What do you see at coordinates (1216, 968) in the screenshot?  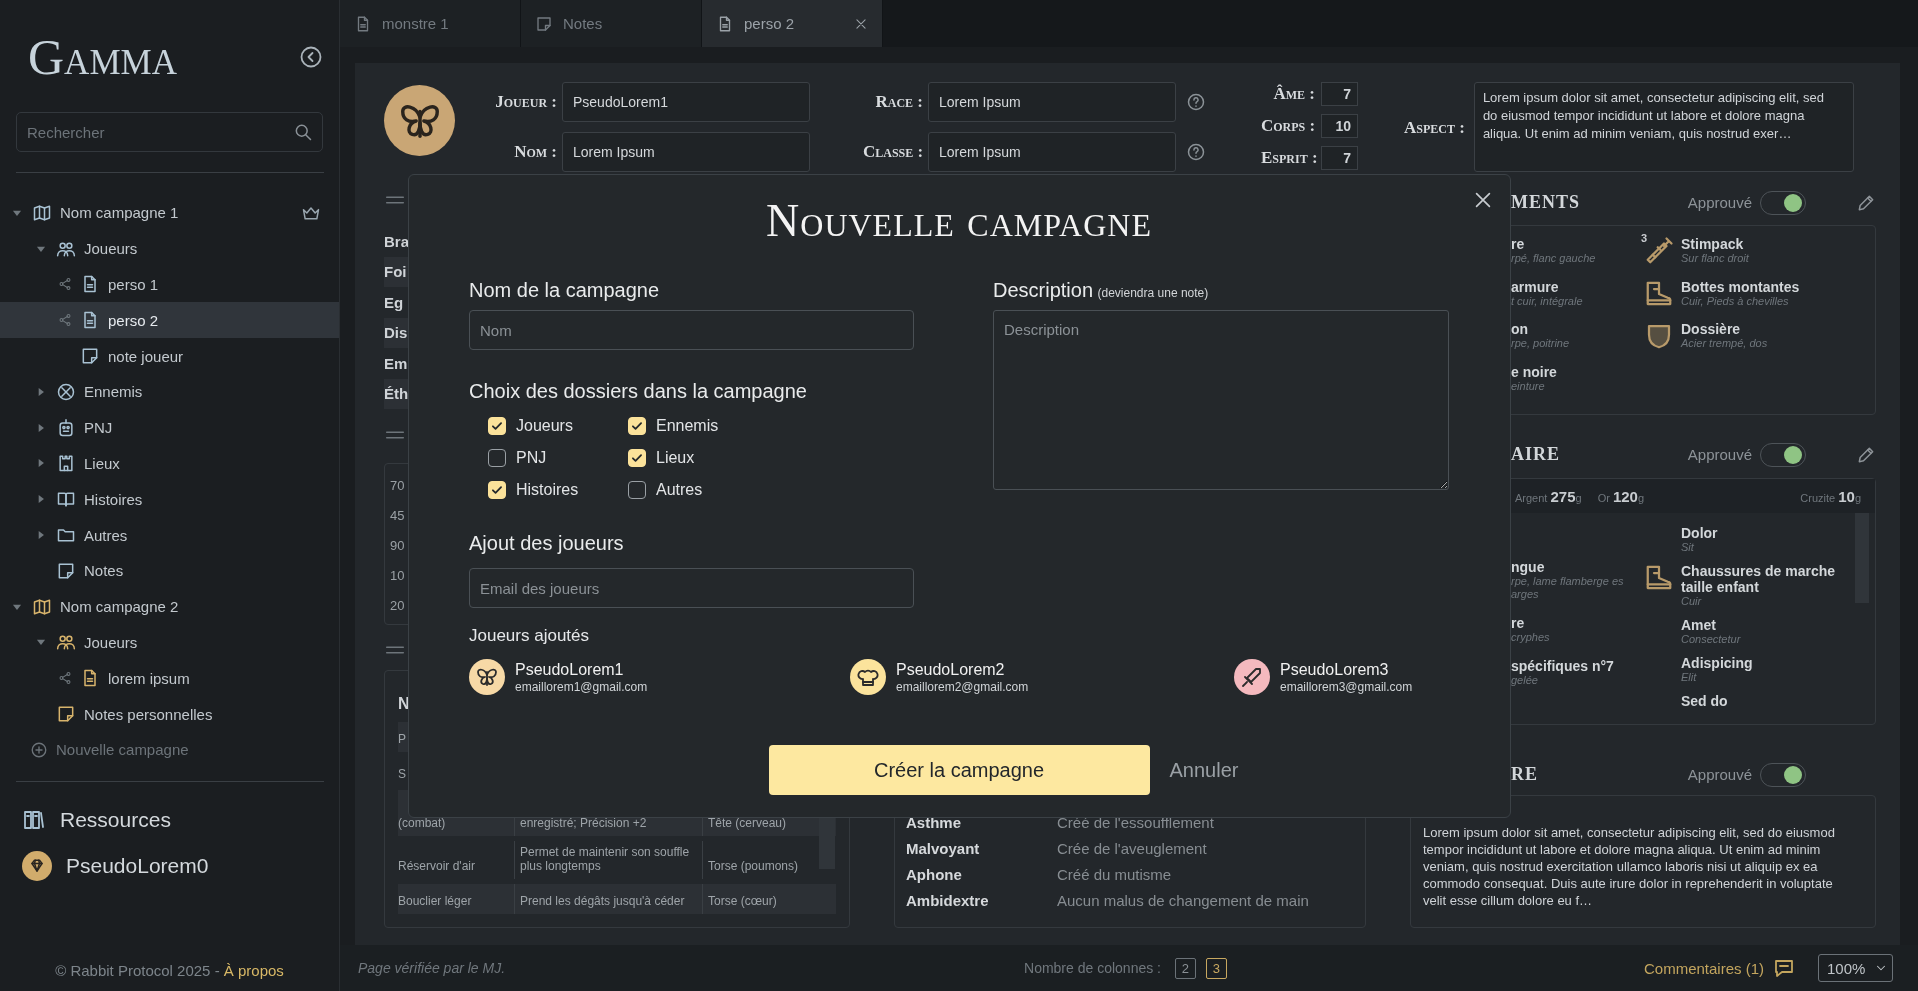 I see `column-count-button: 3` at bounding box center [1216, 968].